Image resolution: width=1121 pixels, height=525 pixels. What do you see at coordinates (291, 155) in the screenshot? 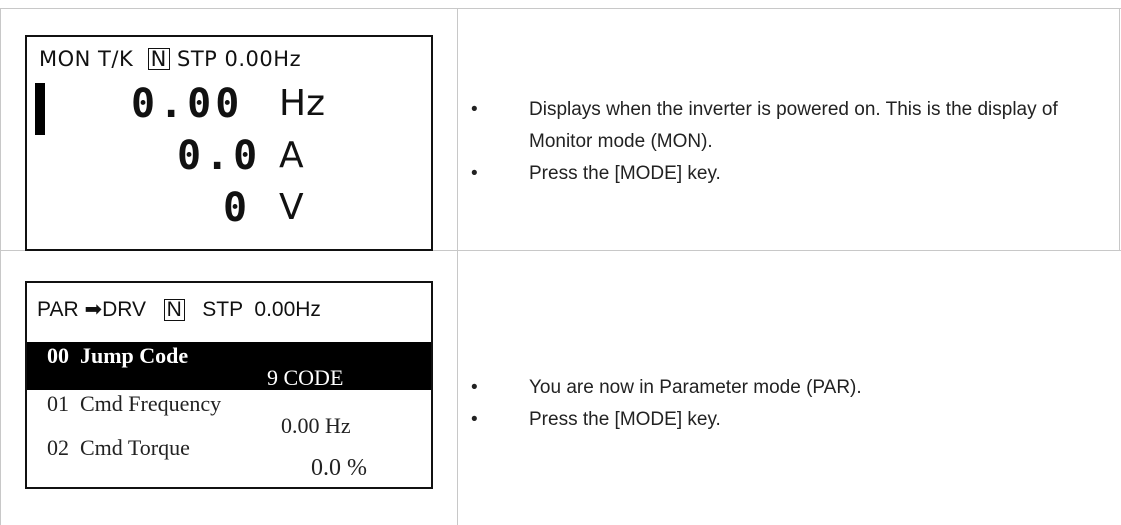
I see `current-unit: A` at bounding box center [291, 155].